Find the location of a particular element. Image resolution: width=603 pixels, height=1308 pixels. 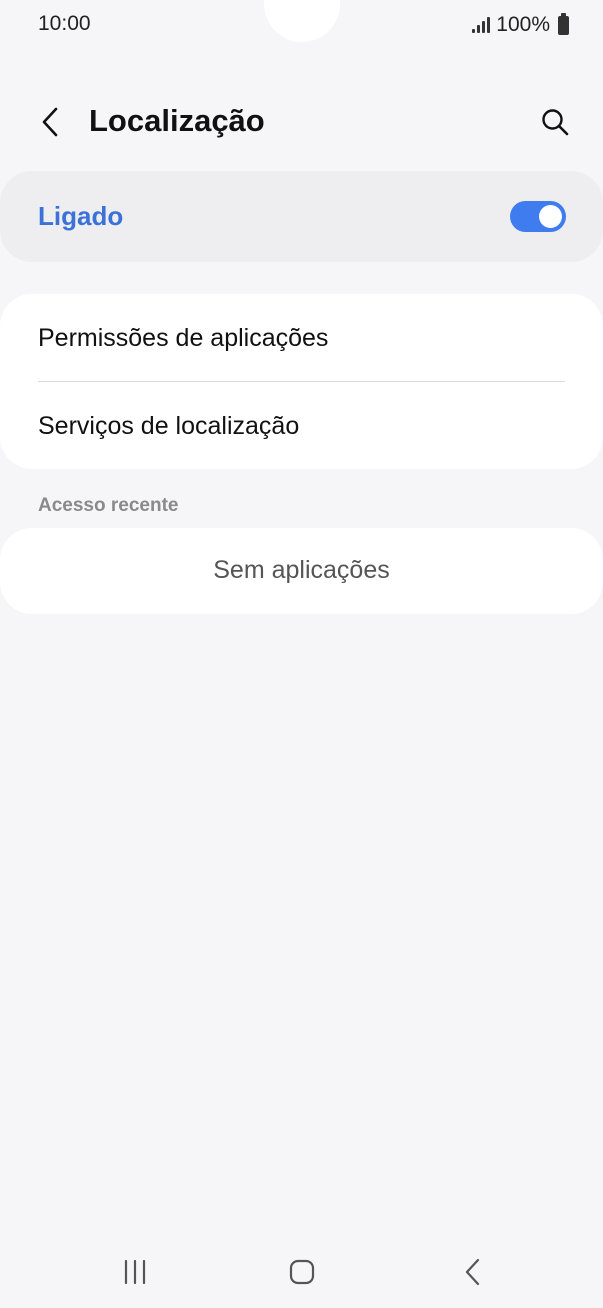

home-icon is located at coordinates (302, 1272).